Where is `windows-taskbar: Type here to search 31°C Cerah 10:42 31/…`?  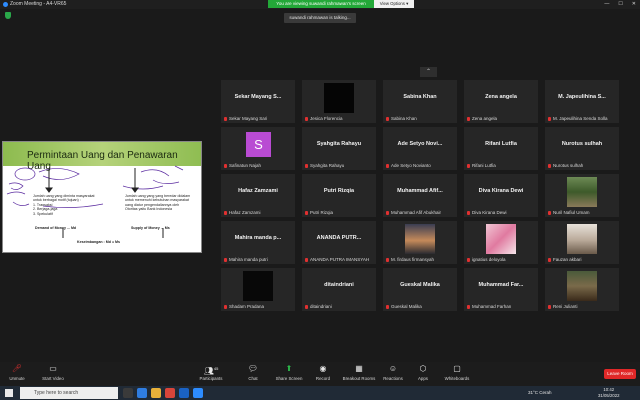
windows-taskbar: Type here to search 31°C Cerah 10:42 31/… is located at coordinates (320, 393).